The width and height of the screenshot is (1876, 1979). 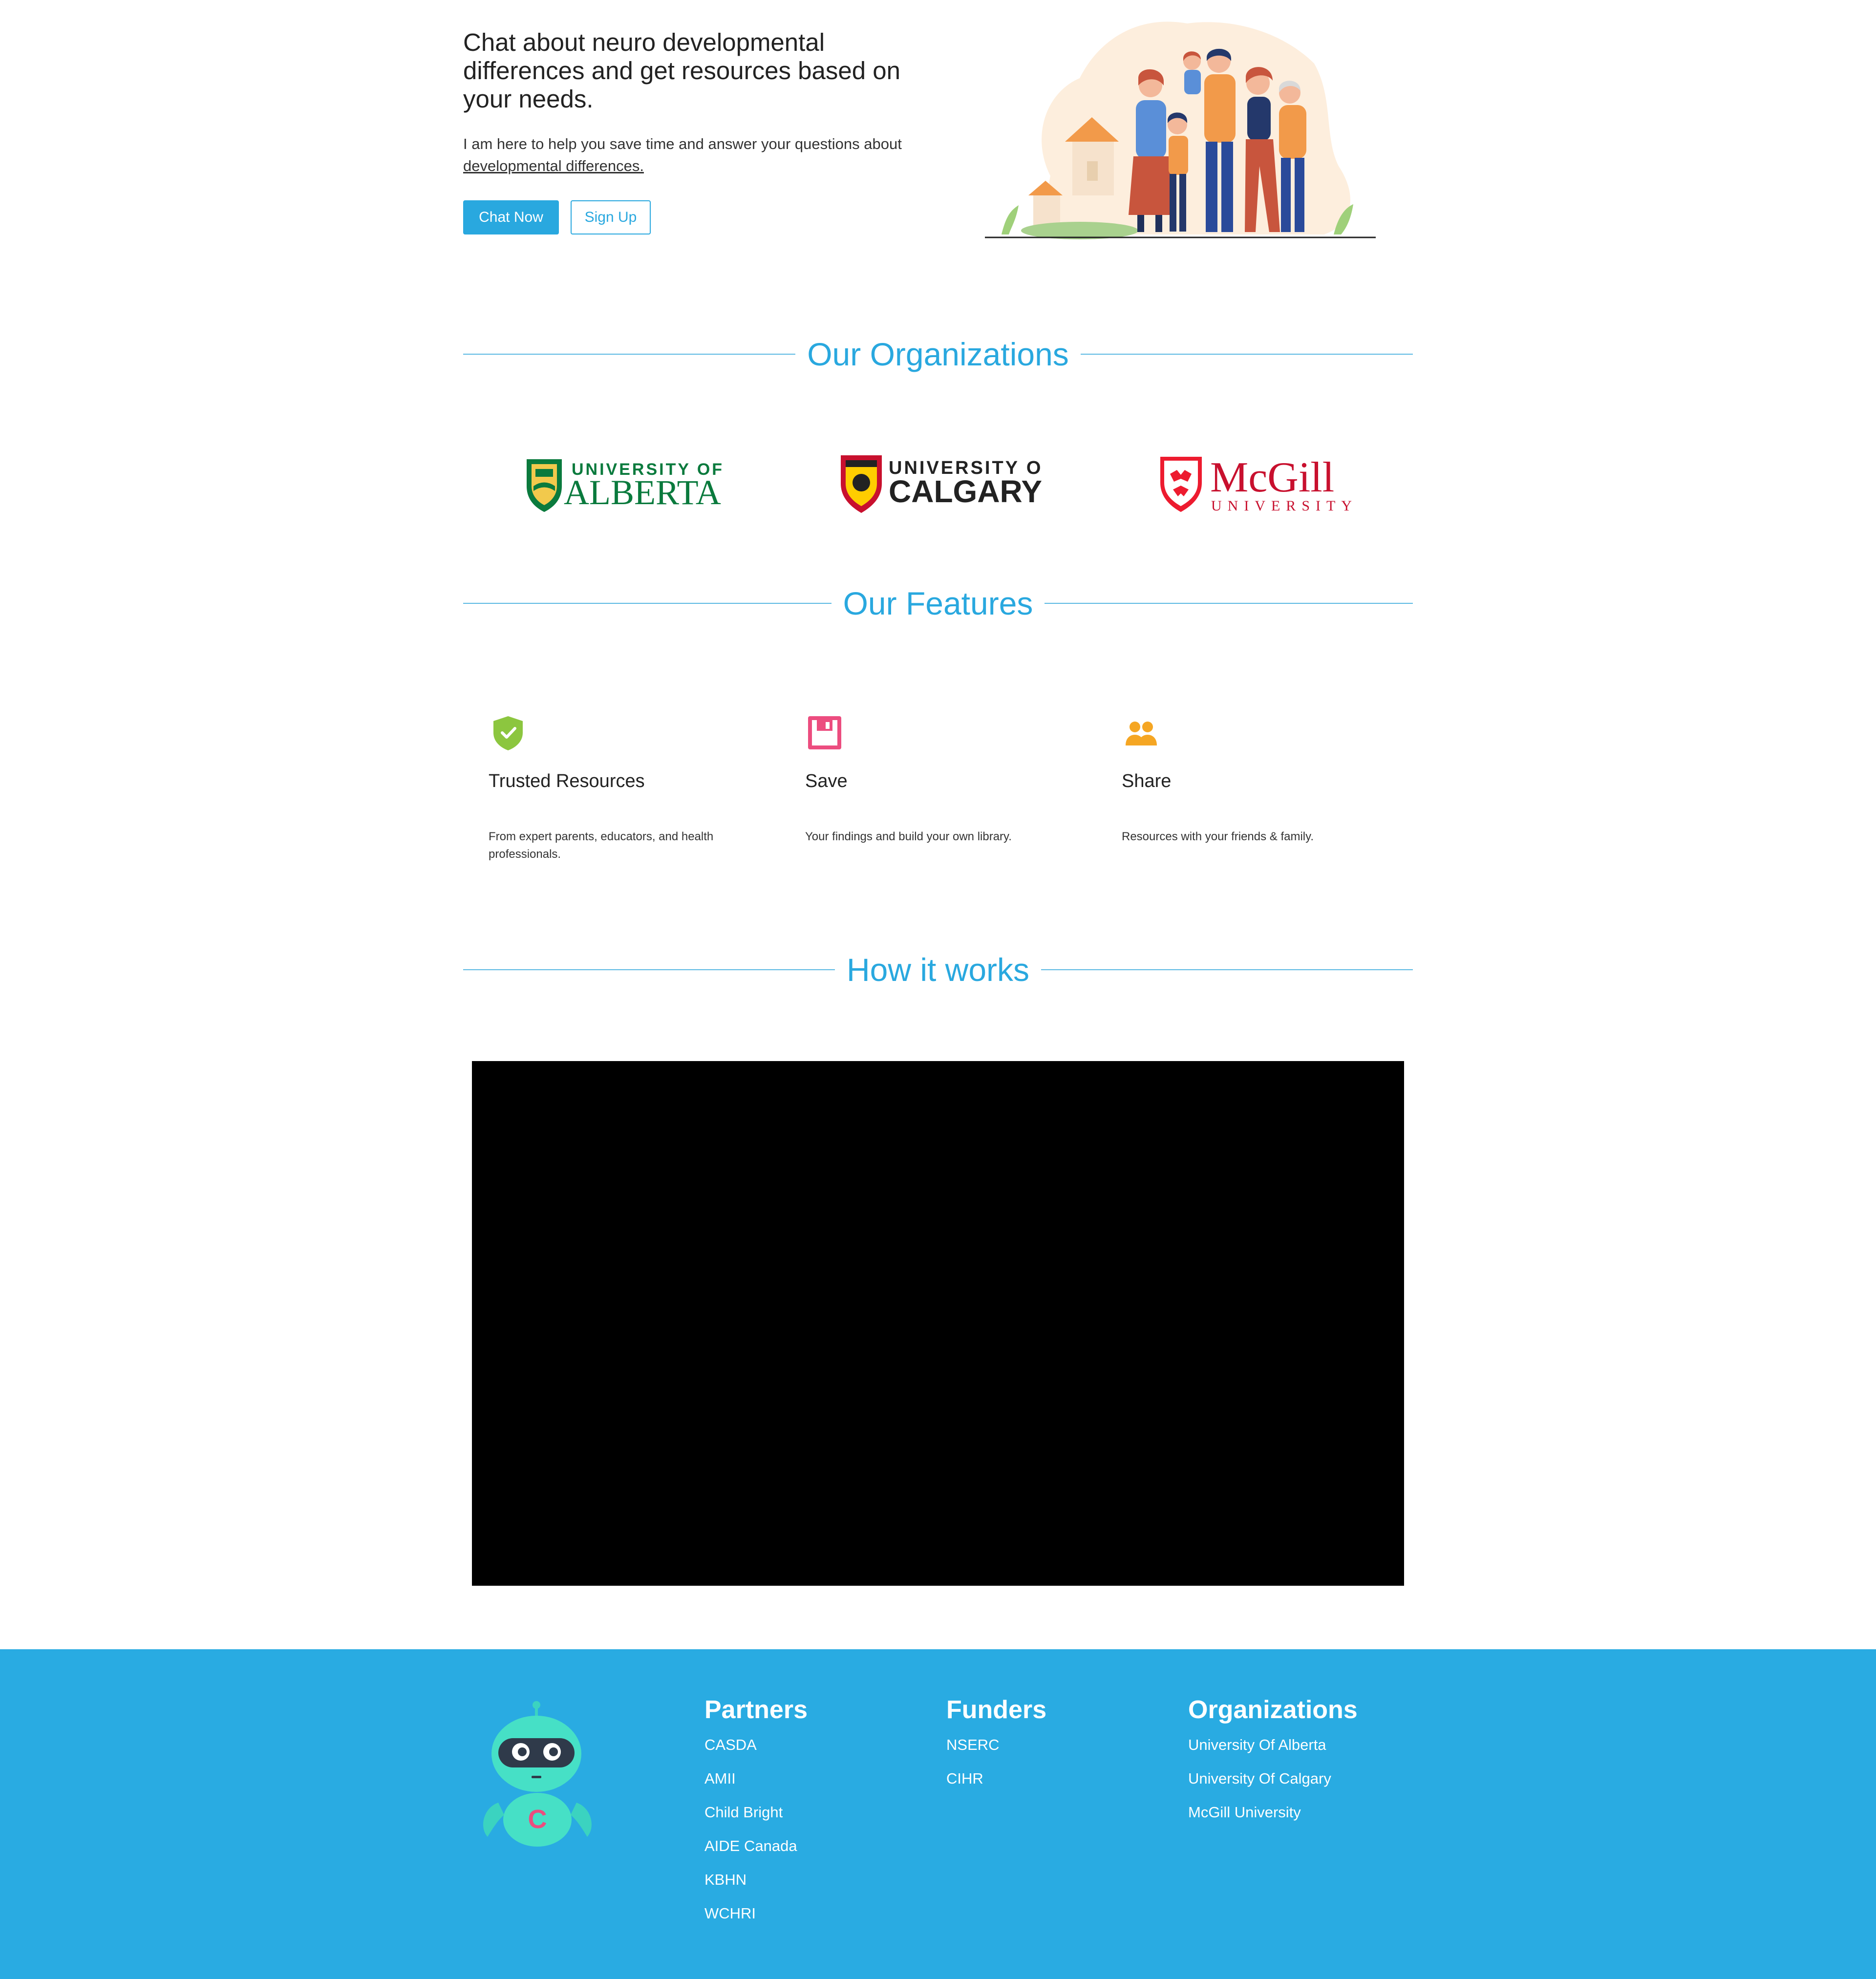 What do you see at coordinates (1180, 130) in the screenshot?
I see `family-illustration` at bounding box center [1180, 130].